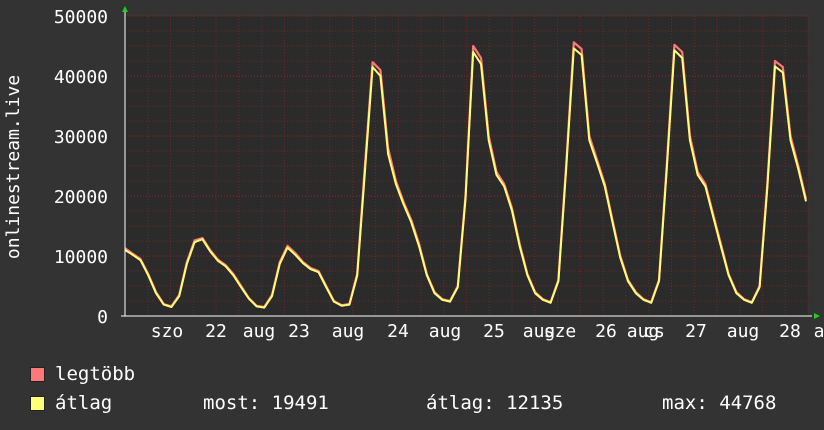 This screenshot has height=430, width=824. I want to click on x-tick-label: 28, so click(790, 331).